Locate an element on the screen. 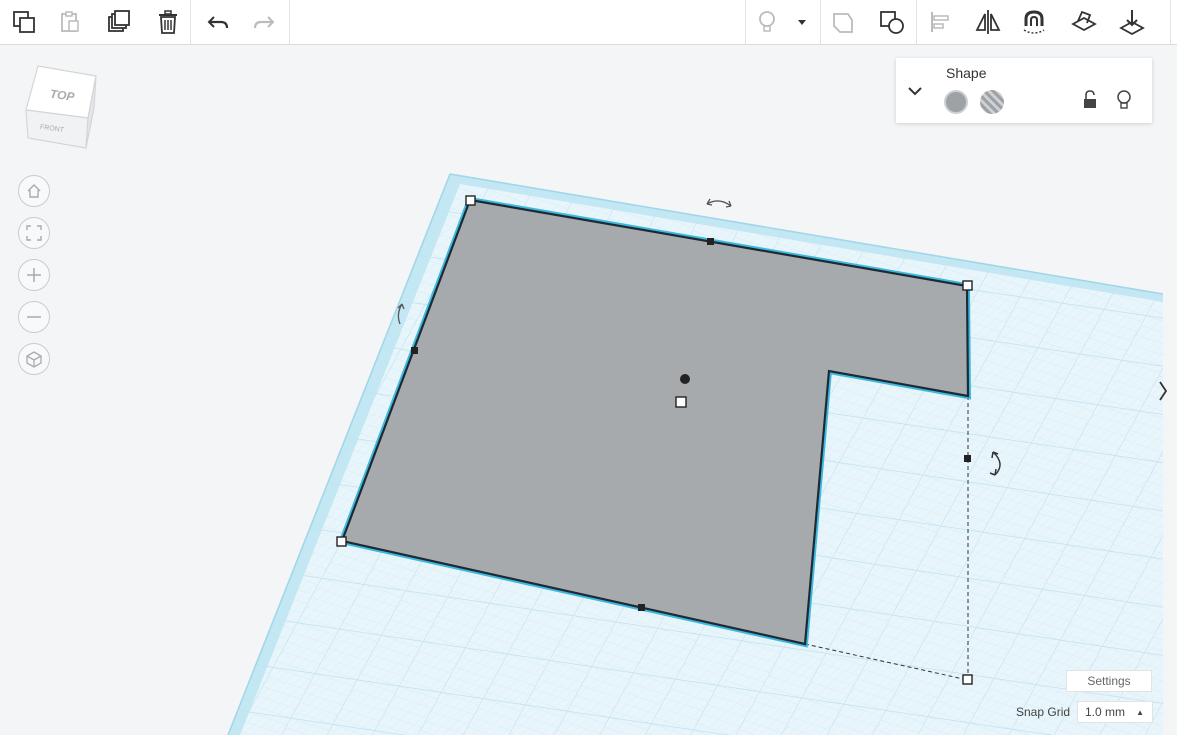  show-all-dropdown is located at coordinates (802, 22).